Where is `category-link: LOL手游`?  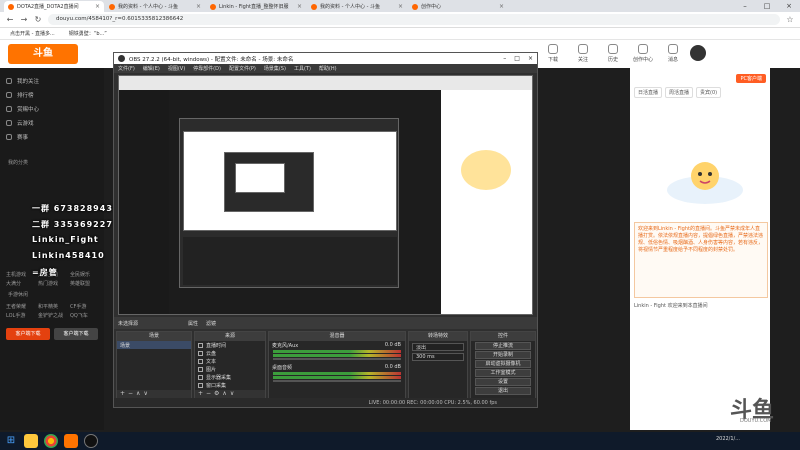
category-link: LOL手游 is located at coordinates (20, 315).